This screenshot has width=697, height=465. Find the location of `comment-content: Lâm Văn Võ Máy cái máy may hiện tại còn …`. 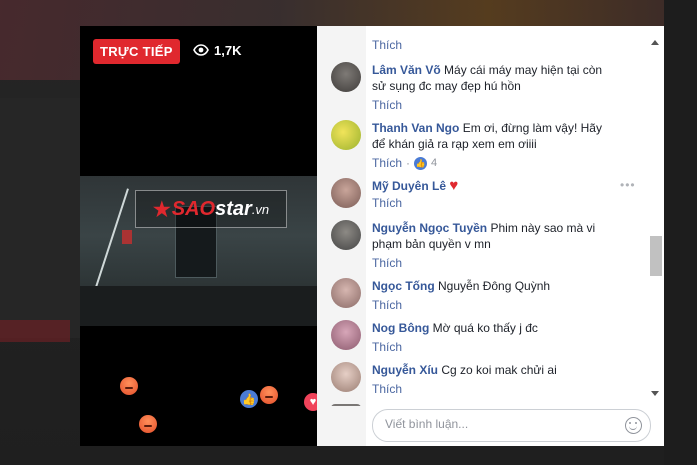

comment-content: Lâm Văn Võ Máy cái máy may hiện tại còn … is located at coordinates (489, 78).